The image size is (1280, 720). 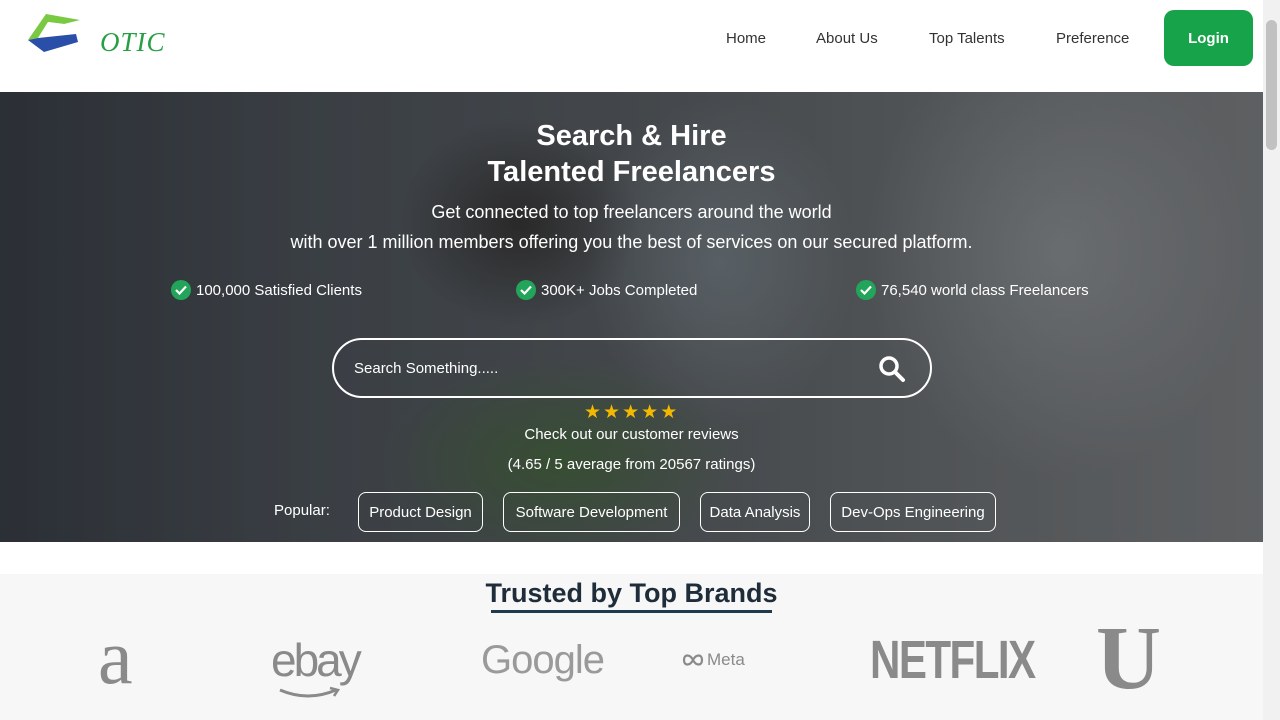 What do you see at coordinates (543, 660) in the screenshot?
I see `brand-logo-google: Google` at bounding box center [543, 660].